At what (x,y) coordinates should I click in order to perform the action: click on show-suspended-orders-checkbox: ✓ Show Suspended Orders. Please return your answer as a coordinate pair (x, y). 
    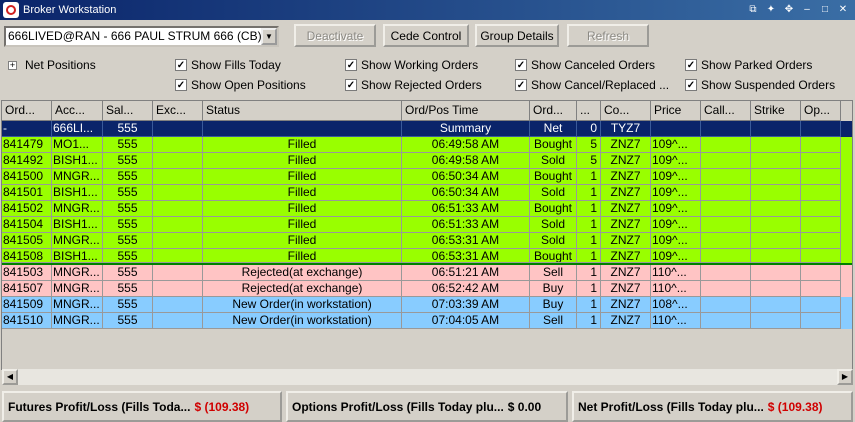
    Looking at the image, I should click on (760, 85).